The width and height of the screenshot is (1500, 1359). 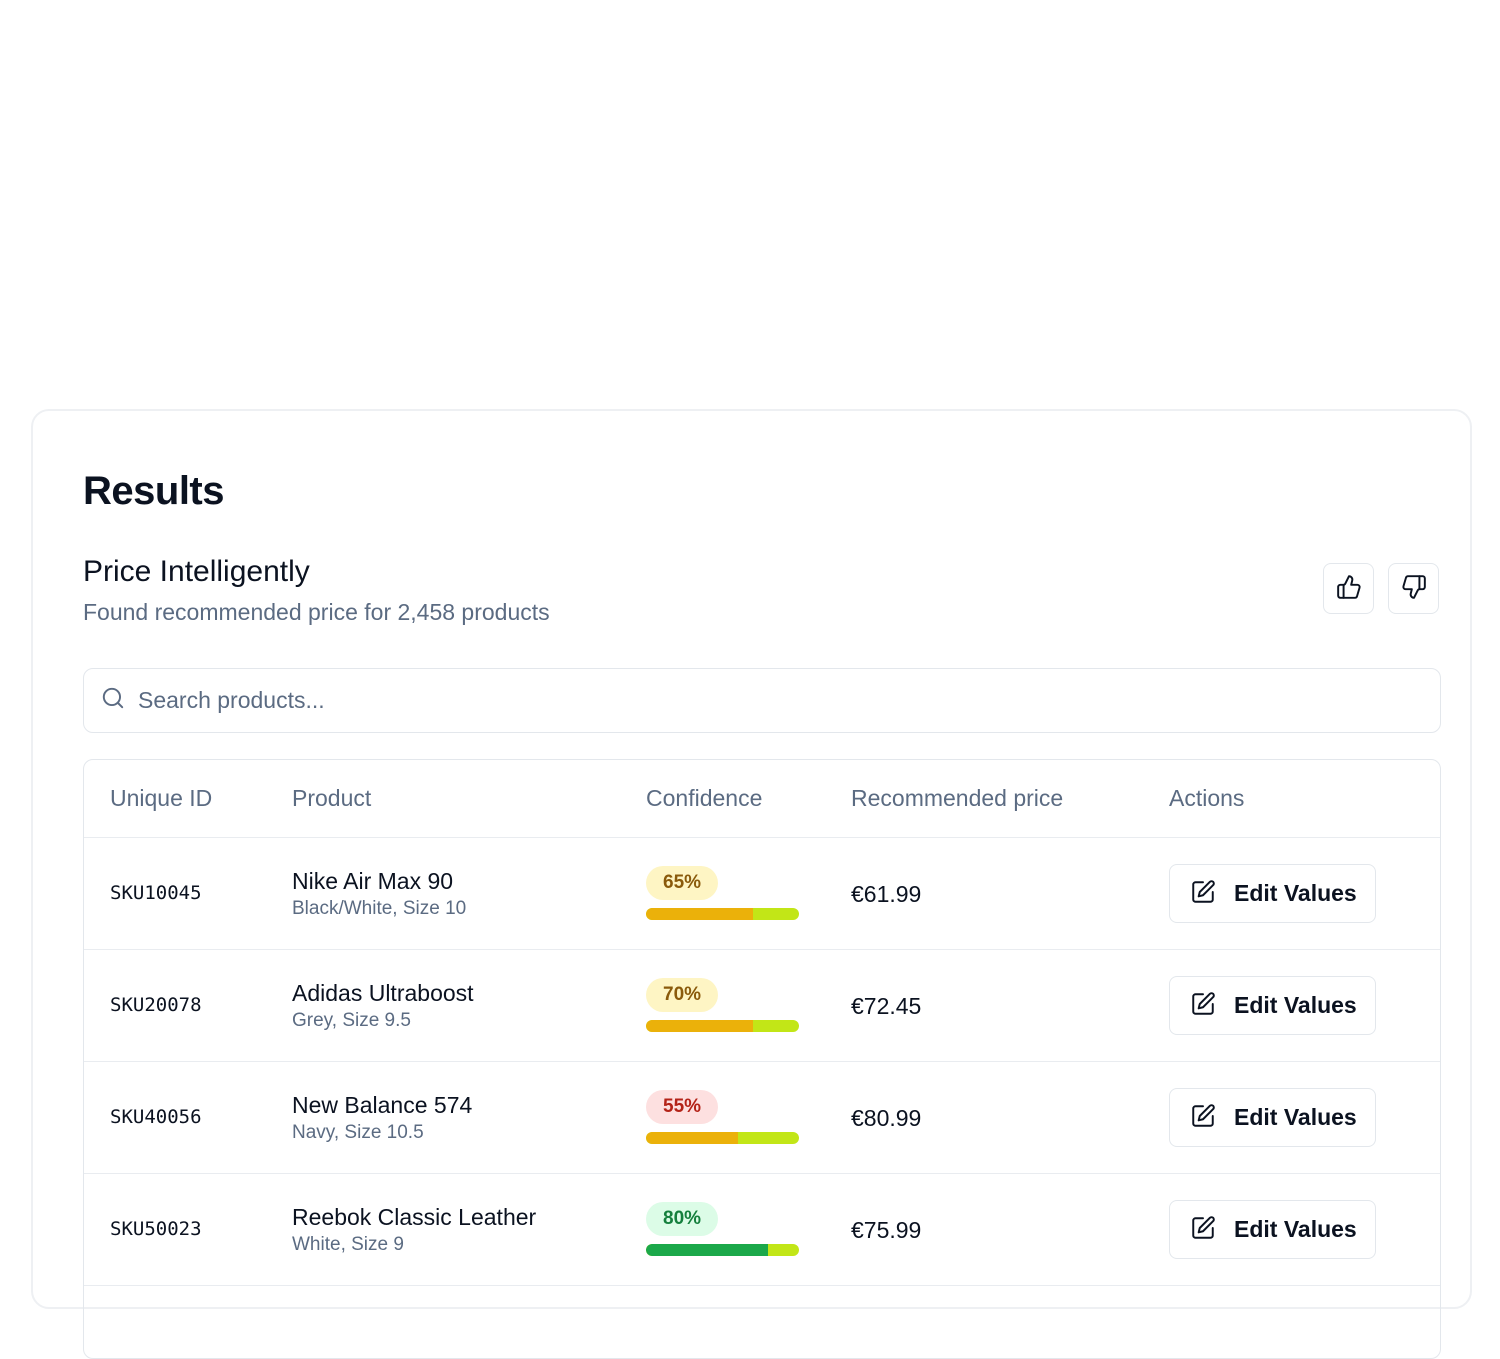 I want to click on recommended-price: €72.45, so click(x=886, y=1006).